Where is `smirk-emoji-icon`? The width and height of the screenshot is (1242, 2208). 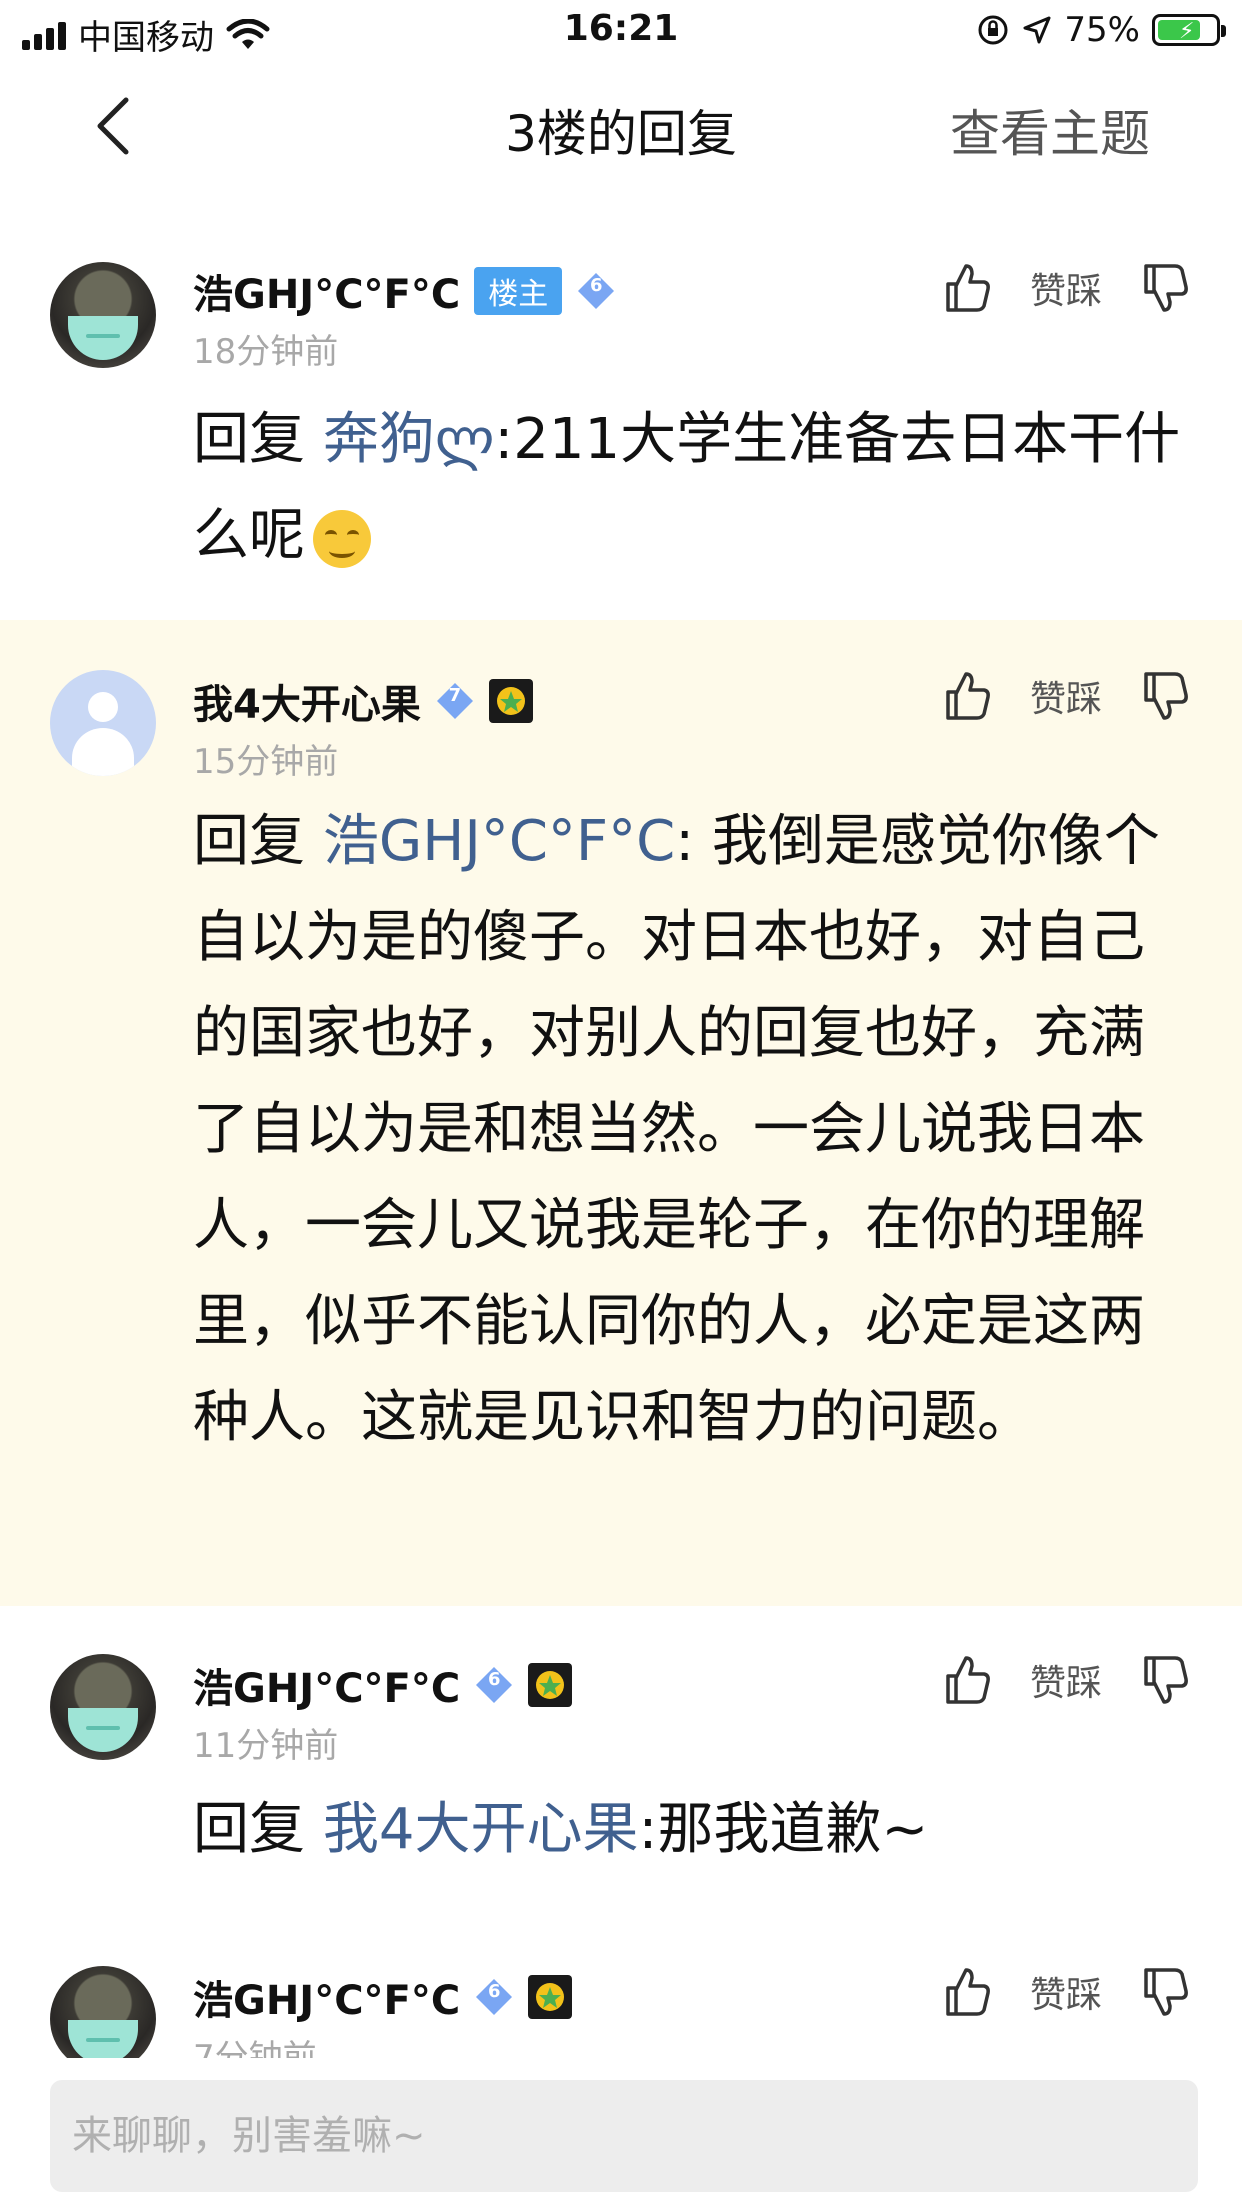 smirk-emoji-icon is located at coordinates (342, 538).